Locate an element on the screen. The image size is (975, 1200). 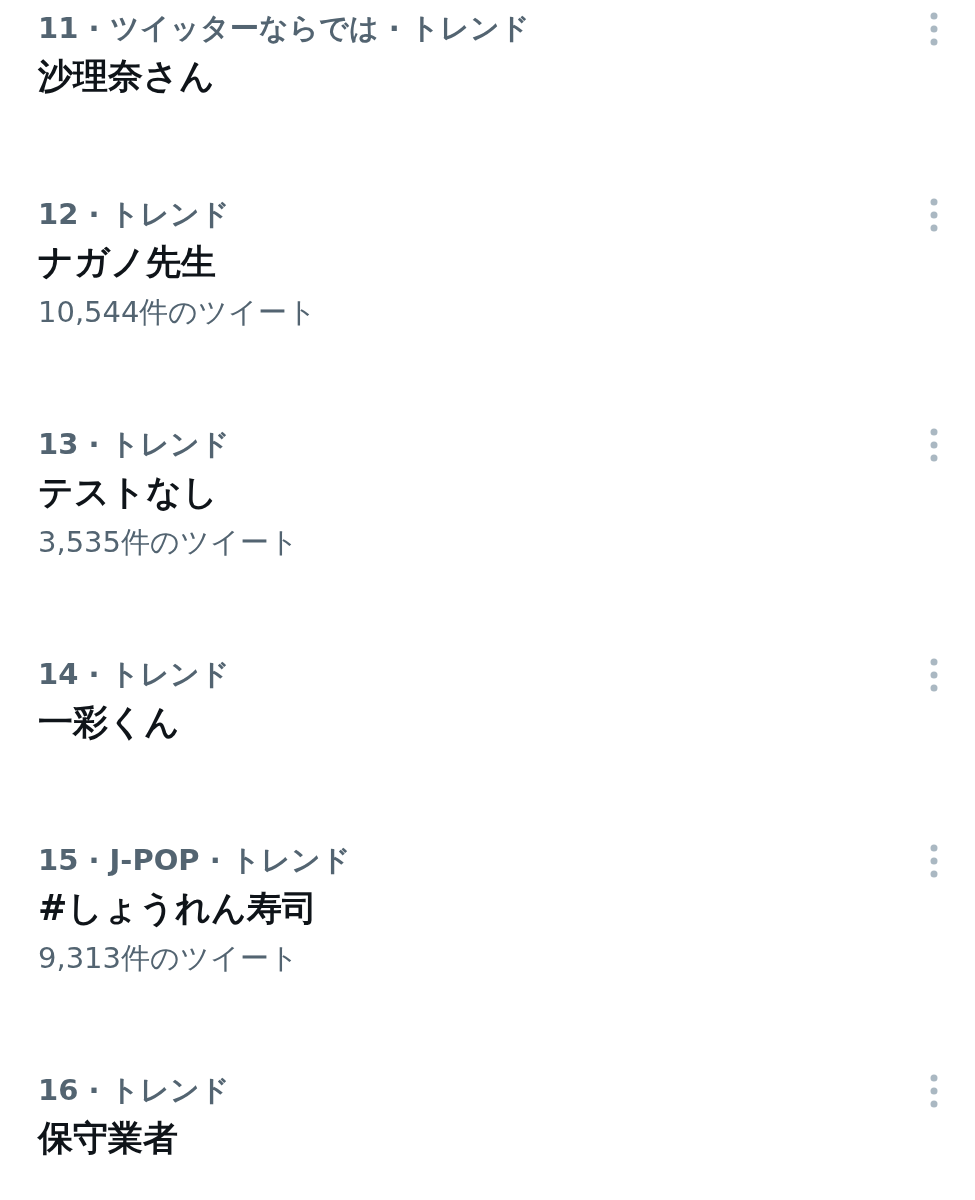
trend-title: 沙理奈さん is located at coordinates (126, 76).